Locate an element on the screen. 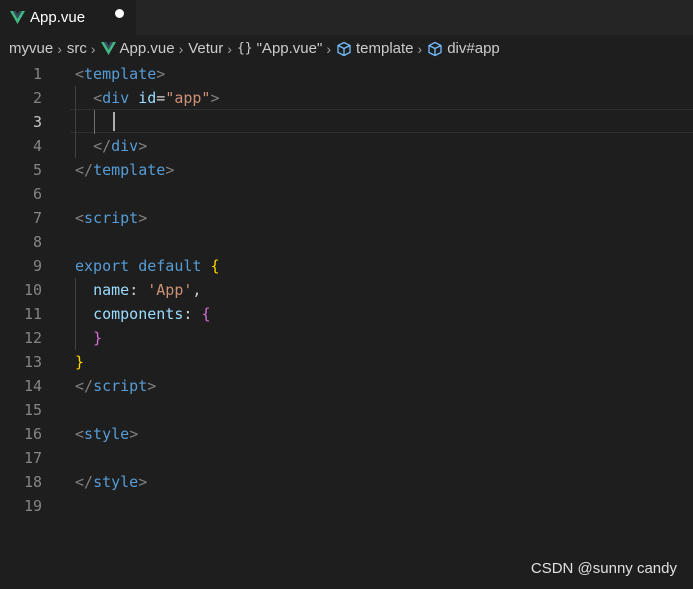 The width and height of the screenshot is (693, 589). line-code: components: { is located at coordinates (142, 314).